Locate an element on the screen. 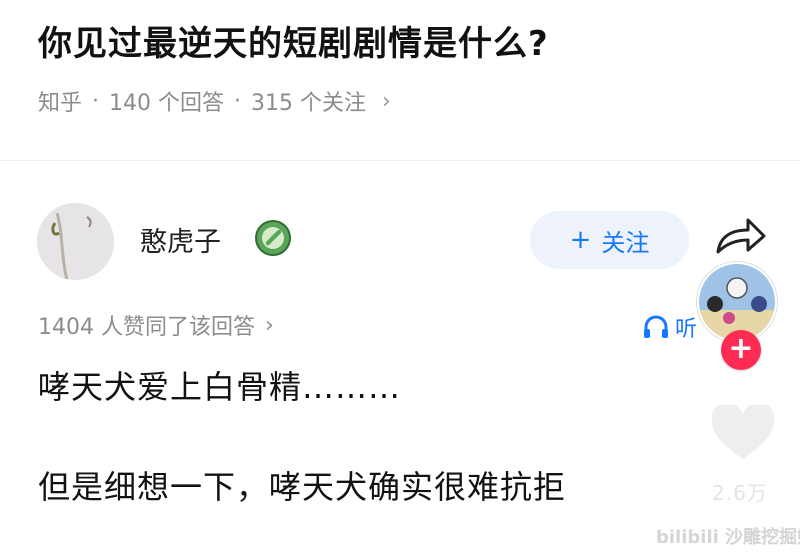 The width and height of the screenshot is (800, 553). likes-line: 1404 人赞同了该回答 › is located at coordinates (156, 325).